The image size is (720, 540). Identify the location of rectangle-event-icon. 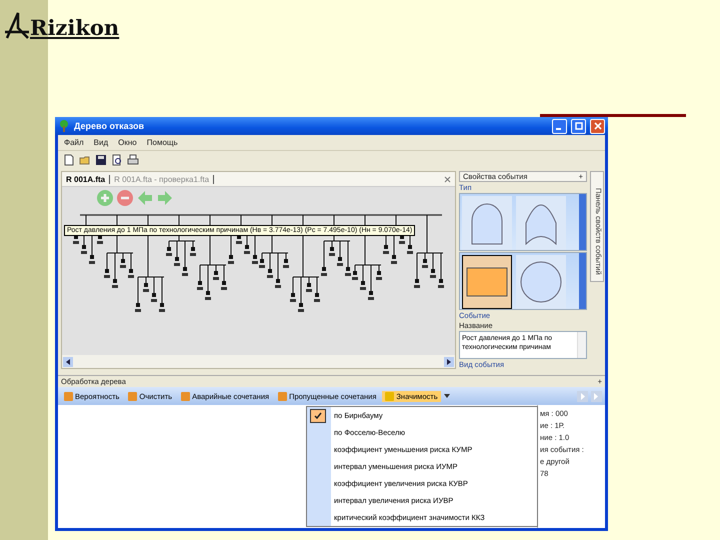
(487, 282).